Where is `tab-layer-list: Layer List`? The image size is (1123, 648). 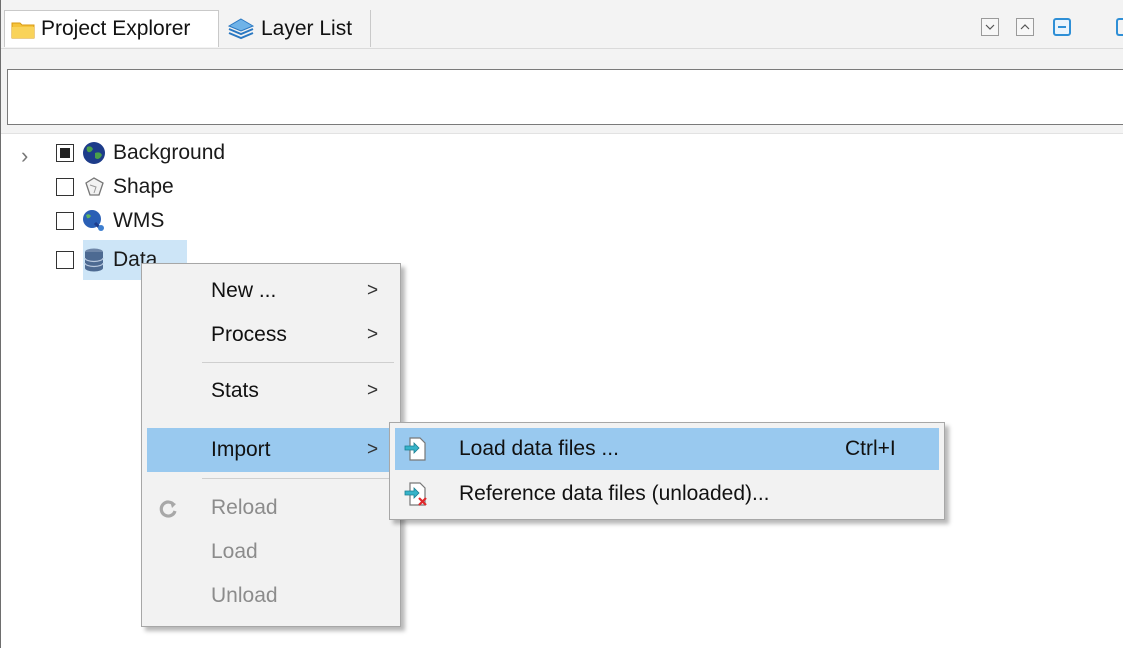
tab-layer-list: Layer List is located at coordinates (295, 28).